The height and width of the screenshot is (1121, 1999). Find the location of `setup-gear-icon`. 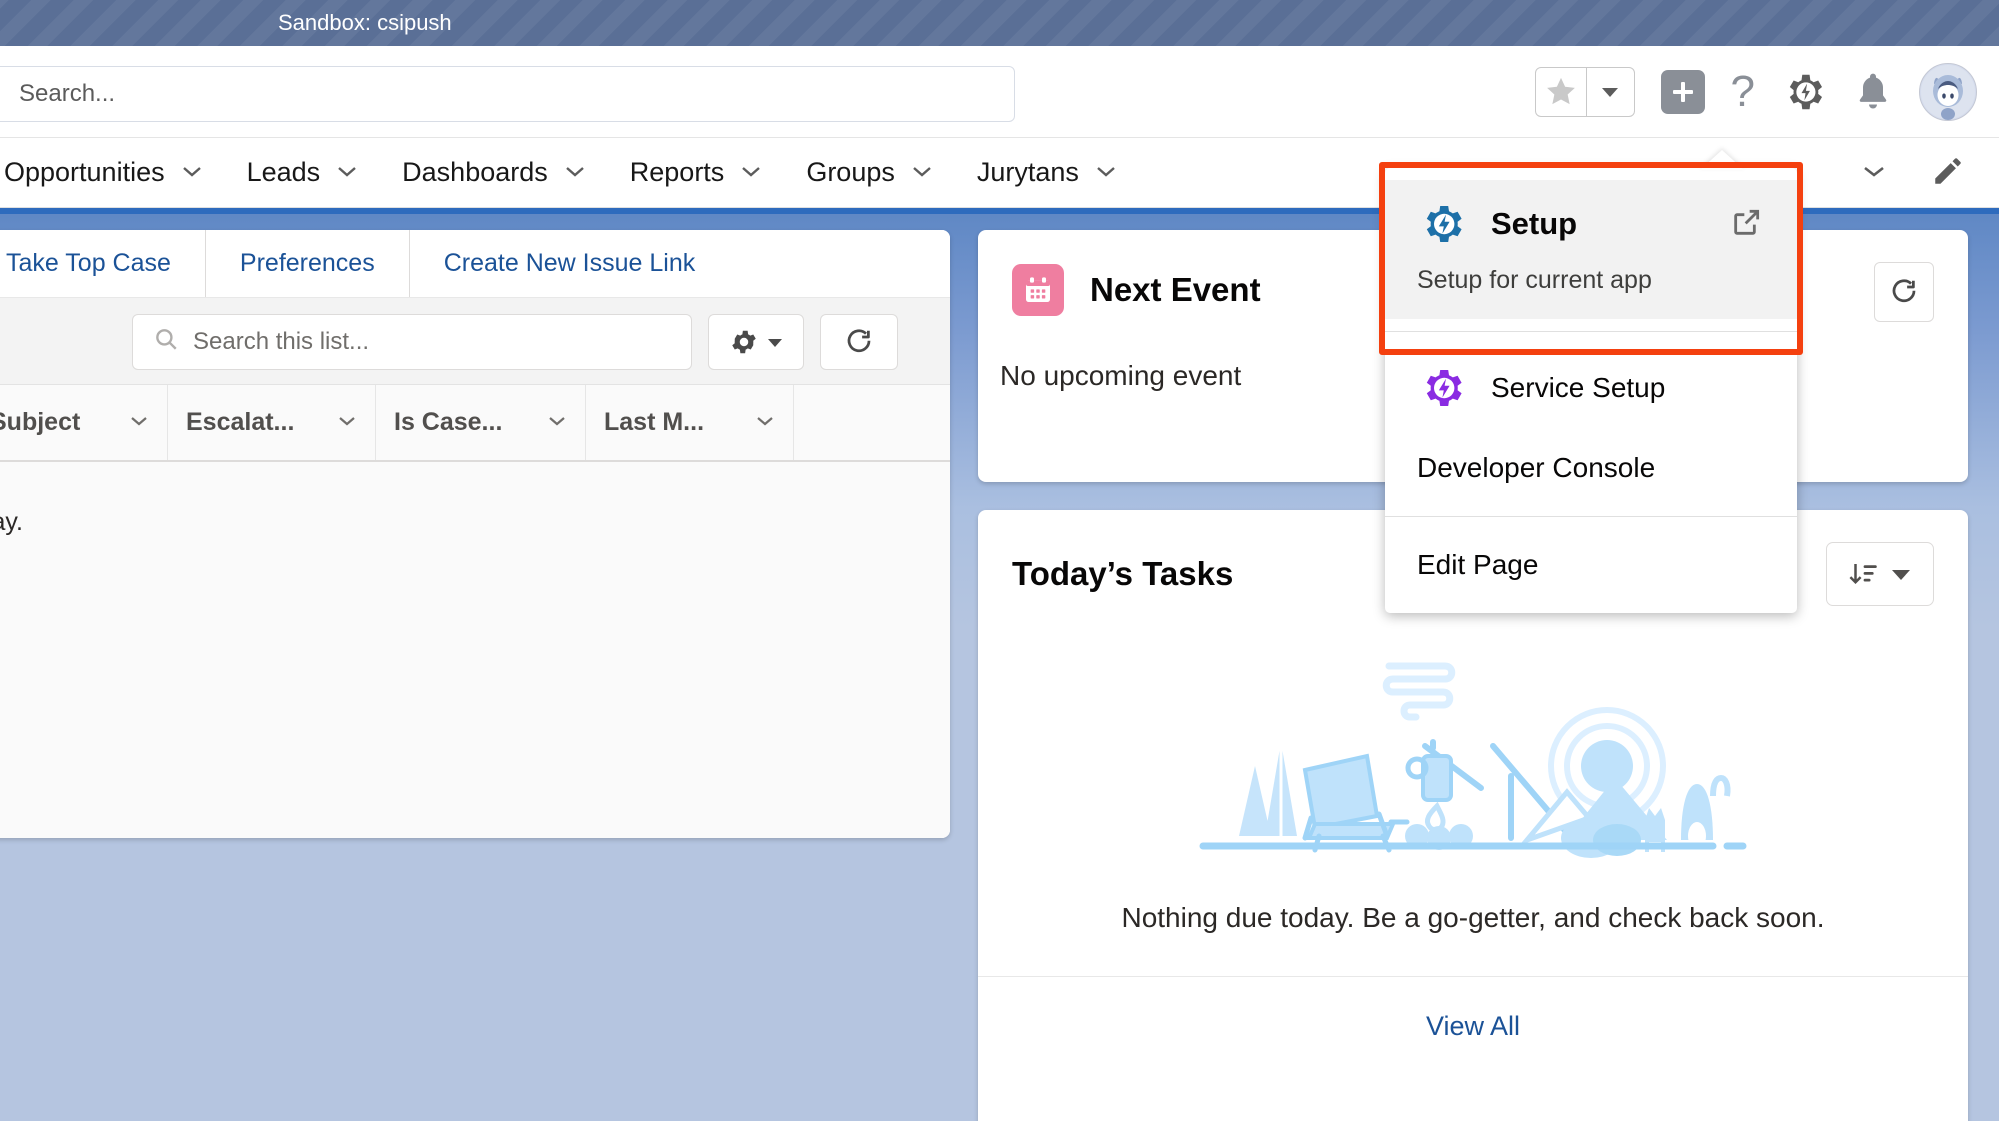

setup-gear-icon is located at coordinates (1804, 92).